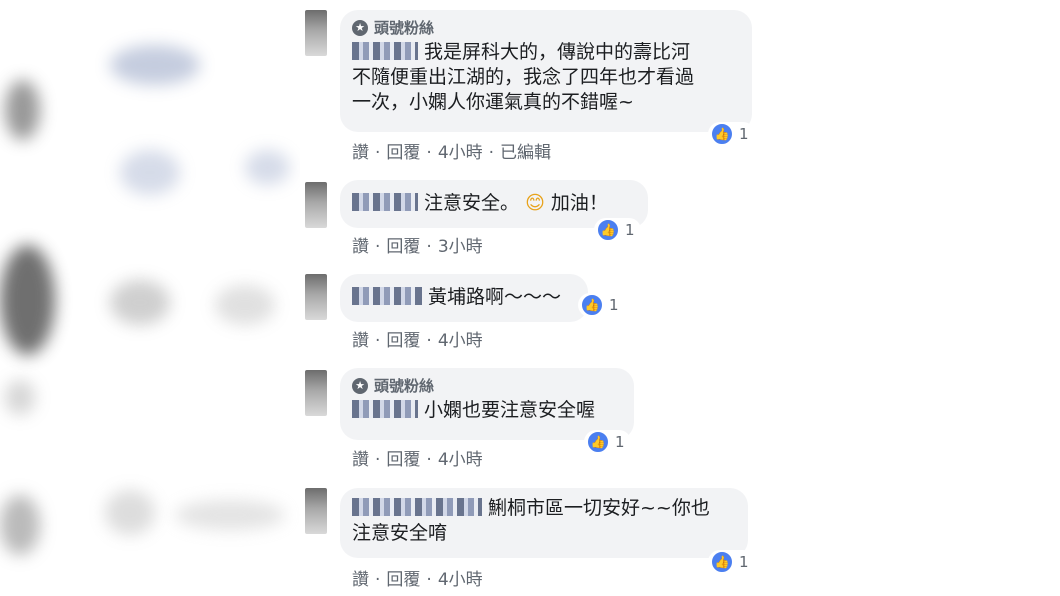  I want to click on comment-text: 加油！, so click(579, 203).